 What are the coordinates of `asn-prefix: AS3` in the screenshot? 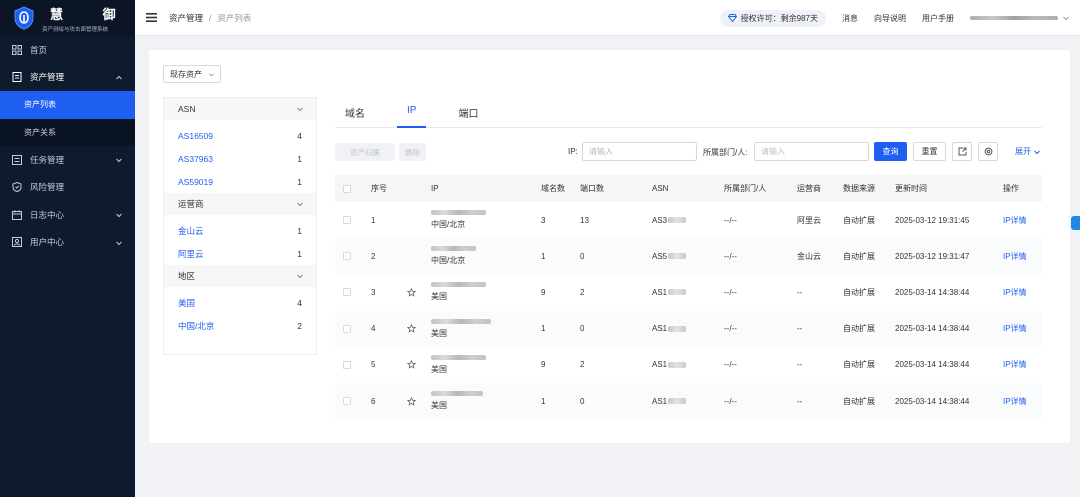 It's located at (660, 220).